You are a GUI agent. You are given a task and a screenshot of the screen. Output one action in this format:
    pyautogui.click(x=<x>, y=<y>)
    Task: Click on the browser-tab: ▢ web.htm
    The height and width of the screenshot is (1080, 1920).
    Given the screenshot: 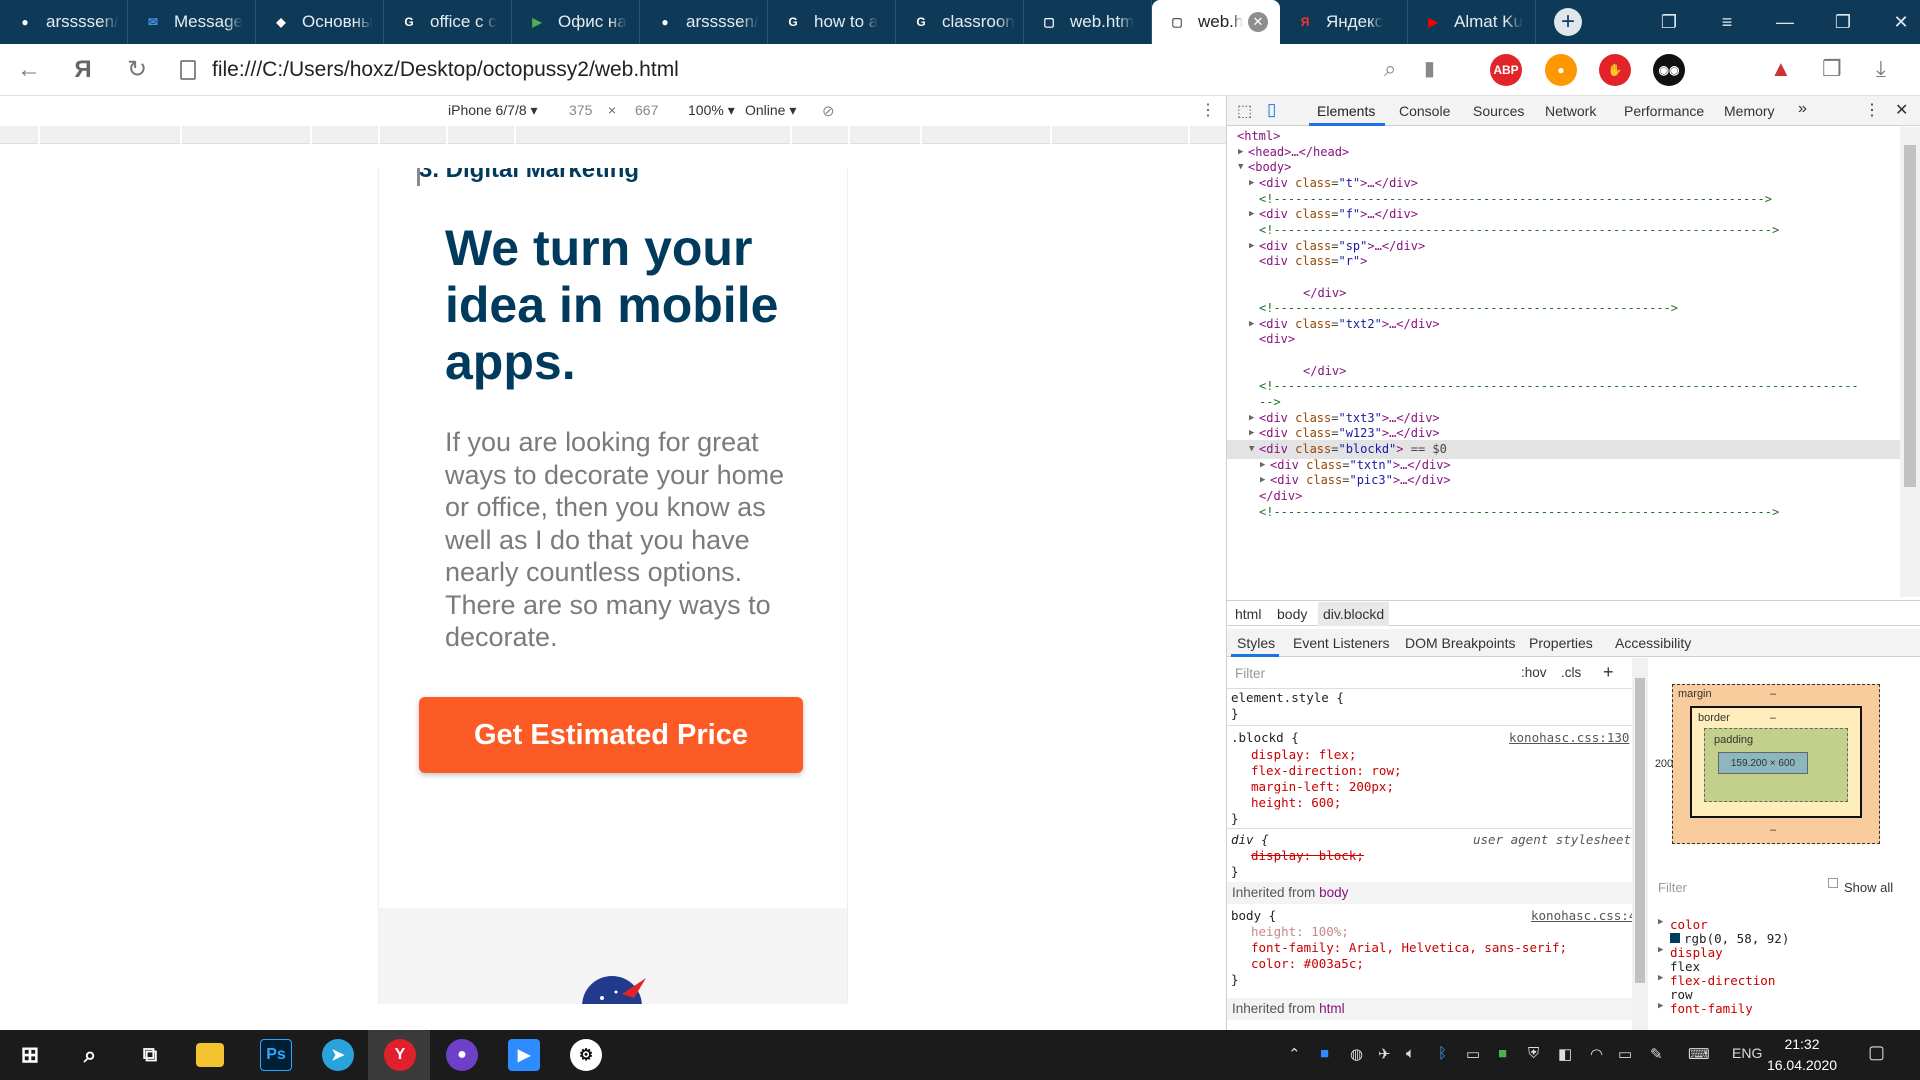 What is the action you would take?
    pyautogui.click(x=1088, y=22)
    